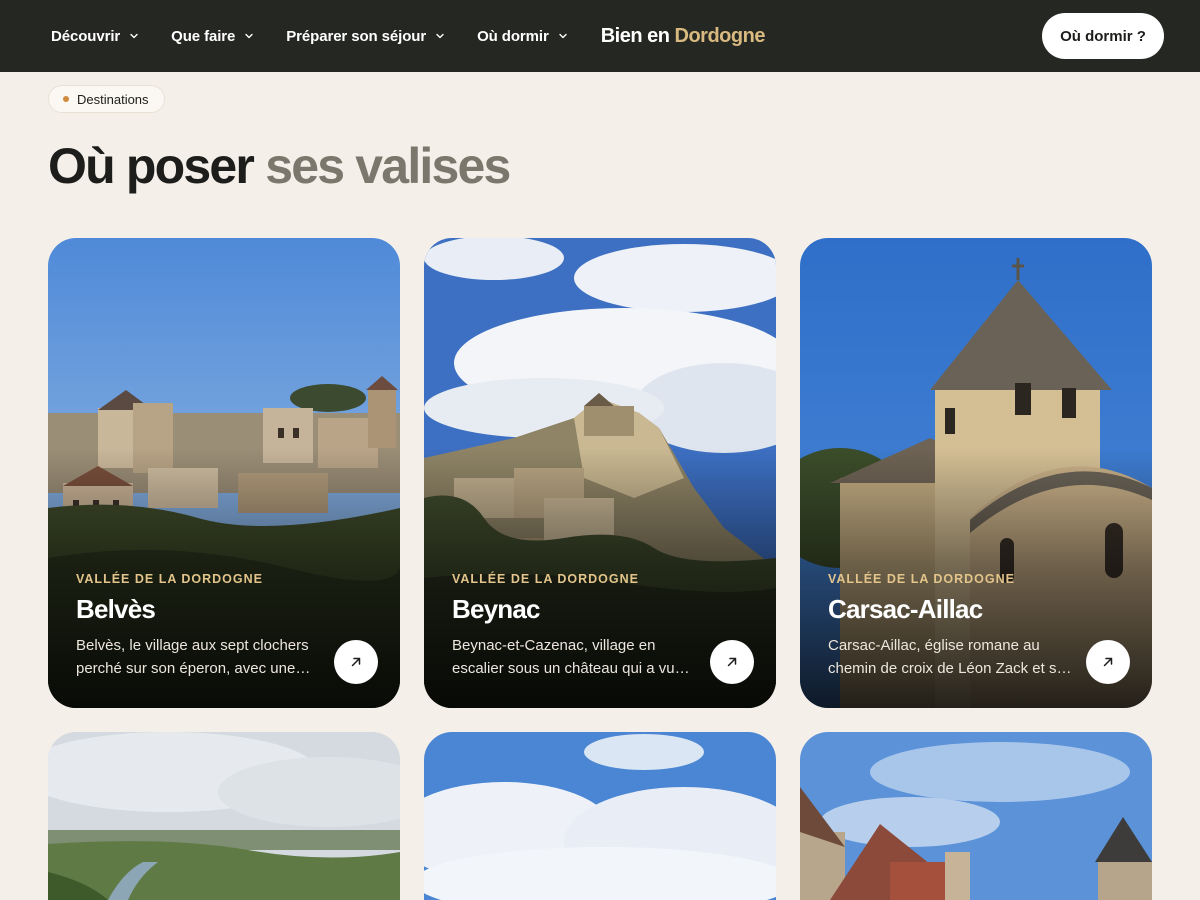 The width and height of the screenshot is (1200, 900). What do you see at coordinates (388, 166) in the screenshot?
I see `title-muted: ses valises` at bounding box center [388, 166].